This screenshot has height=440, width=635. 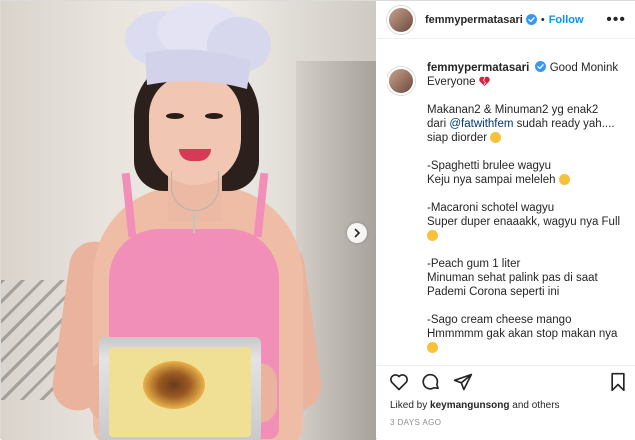 I want to click on caption-username: femmypermatasari, so click(x=478, y=68).